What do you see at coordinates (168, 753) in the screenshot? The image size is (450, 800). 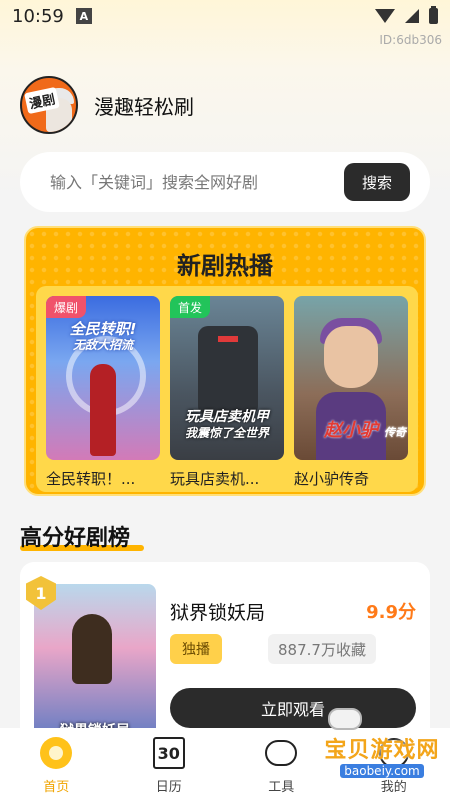 I see `calendar-icon: 30` at bounding box center [168, 753].